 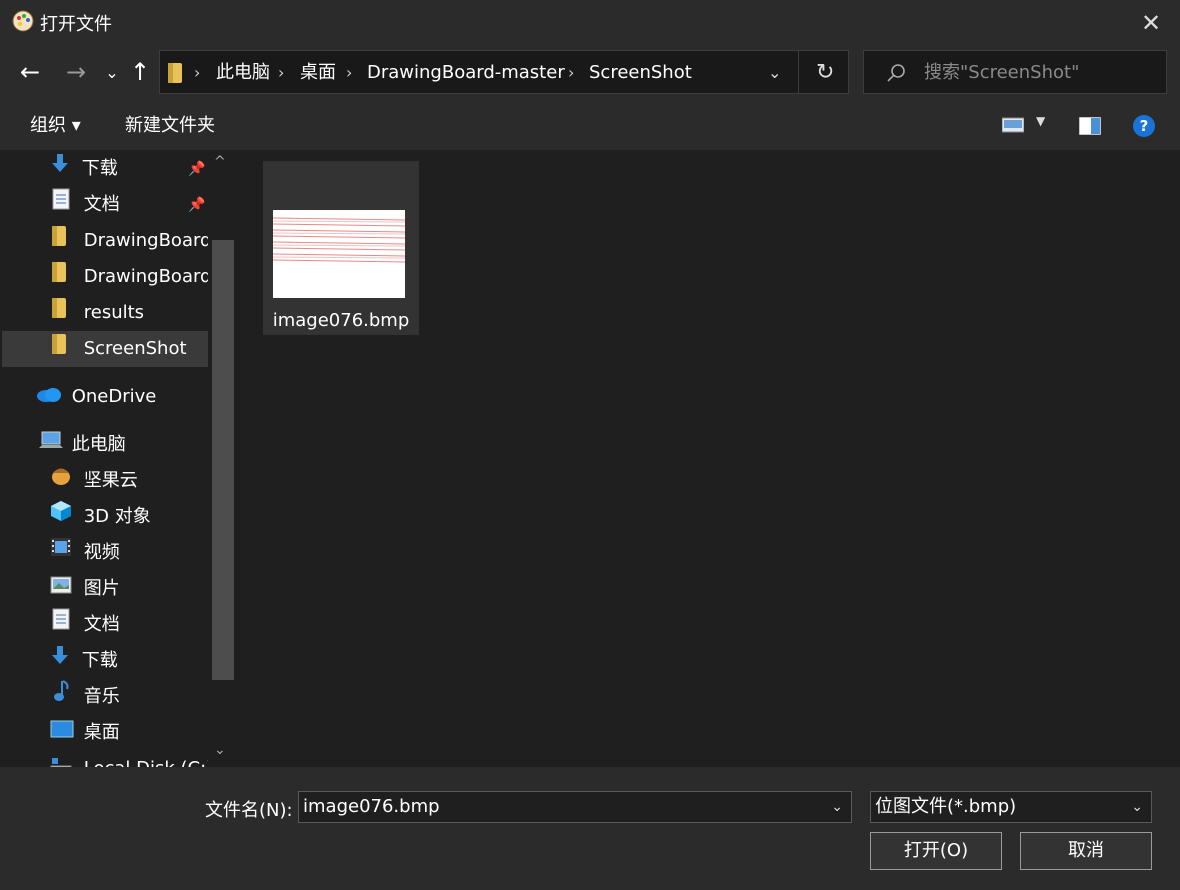 I want to click on sidebar-item-label: OneDrive, so click(x=114, y=396).